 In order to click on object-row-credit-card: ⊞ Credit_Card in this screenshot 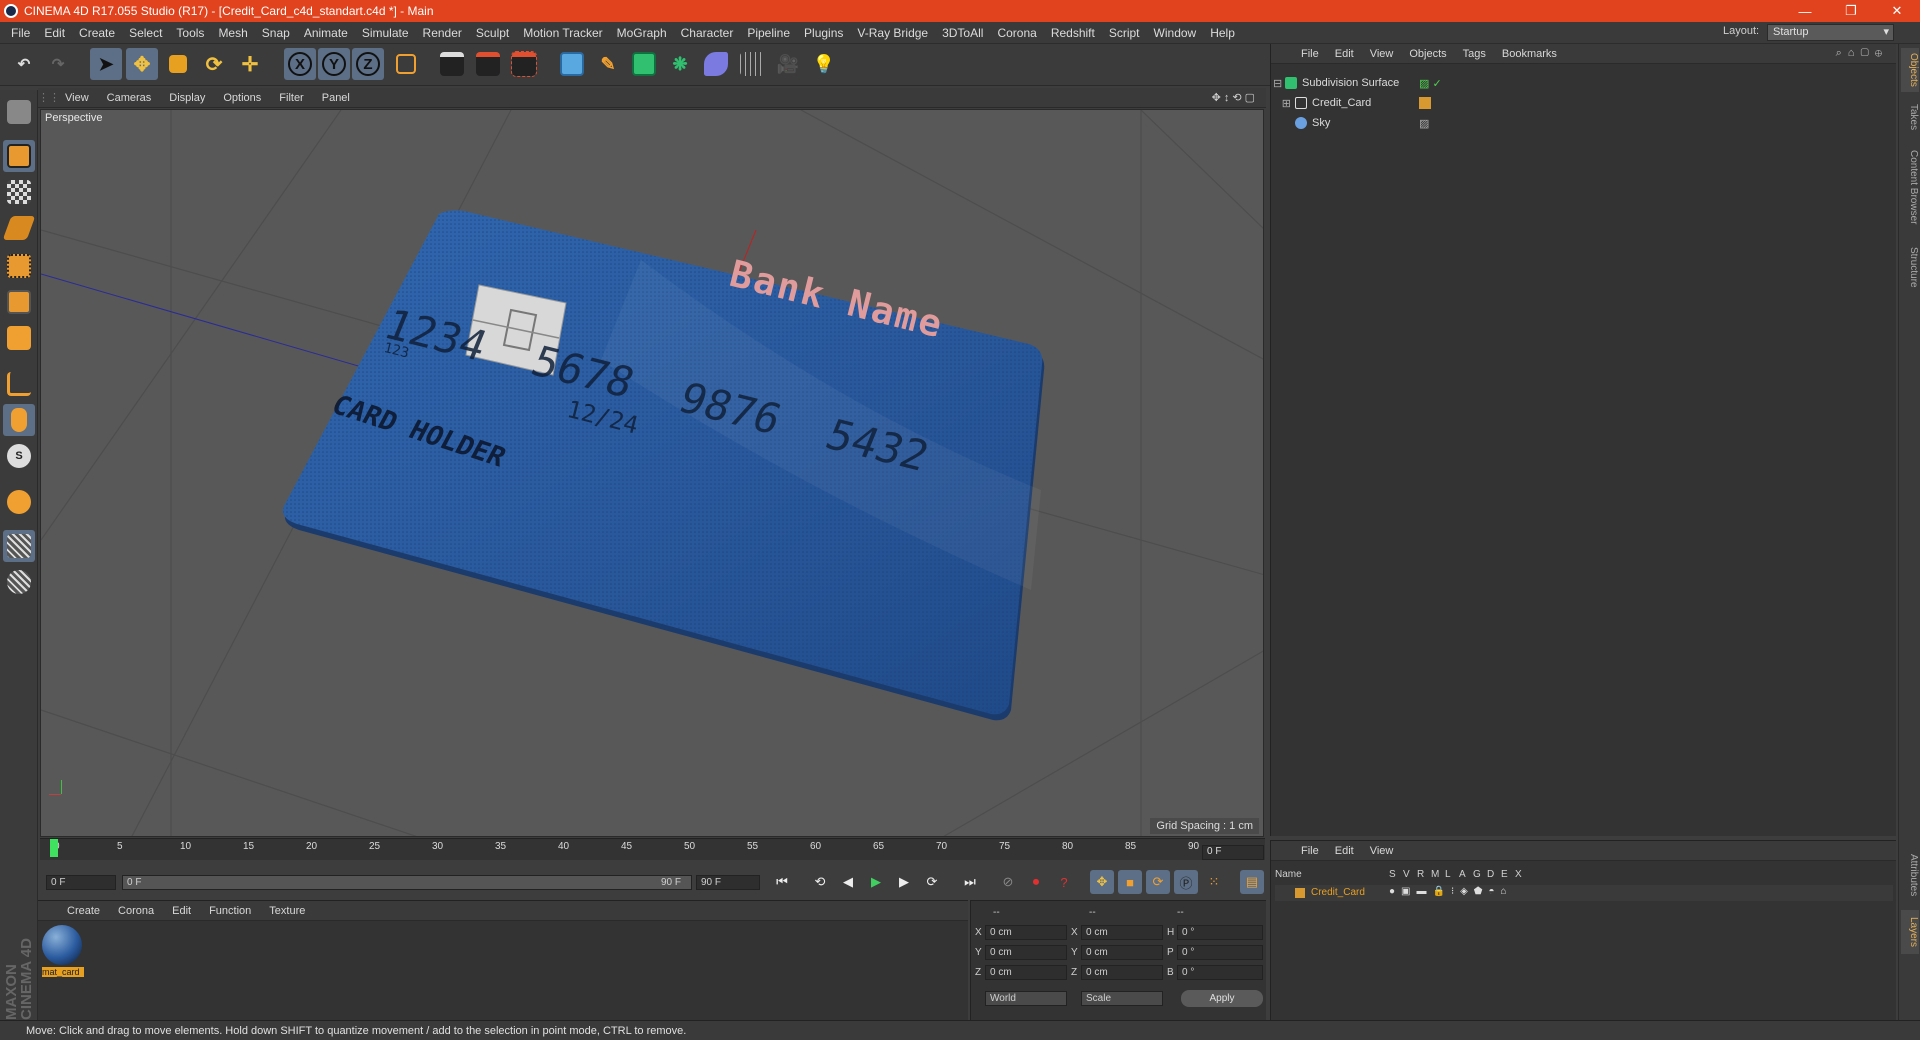, I will do `click(1583, 103)`.